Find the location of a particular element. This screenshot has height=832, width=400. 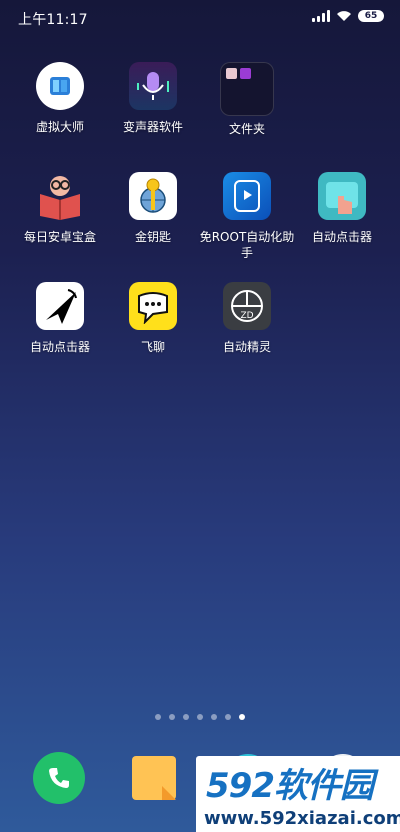

auto-sprite-icon: ZD is located at coordinates (247, 306).